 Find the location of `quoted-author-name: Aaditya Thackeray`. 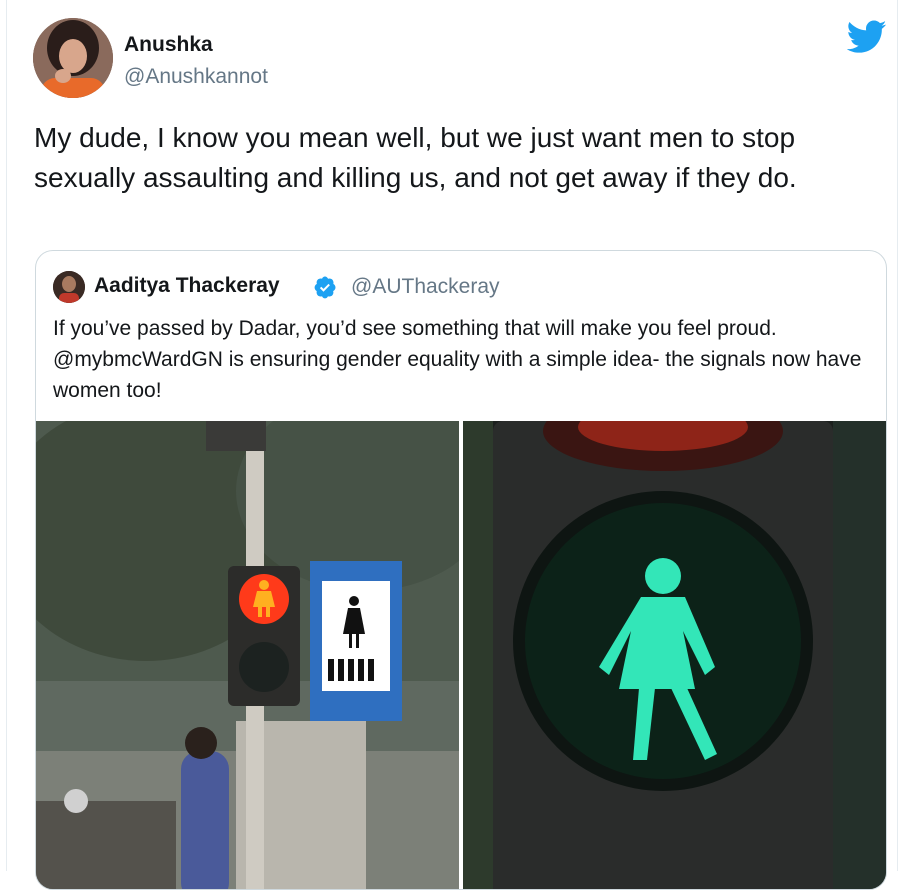

quoted-author-name: Aaditya Thackeray is located at coordinates (187, 286).